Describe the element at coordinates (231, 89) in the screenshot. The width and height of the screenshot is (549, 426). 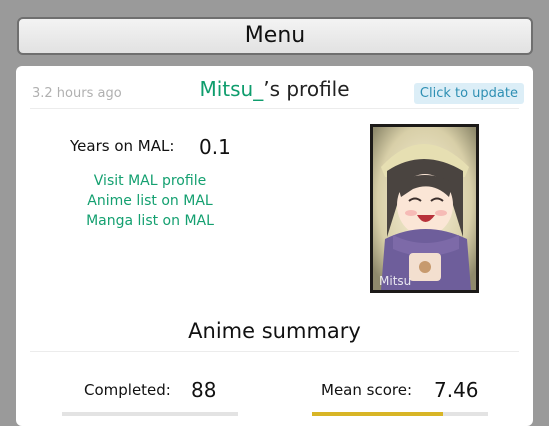
I see `profile-username: Mitsu_` at that location.